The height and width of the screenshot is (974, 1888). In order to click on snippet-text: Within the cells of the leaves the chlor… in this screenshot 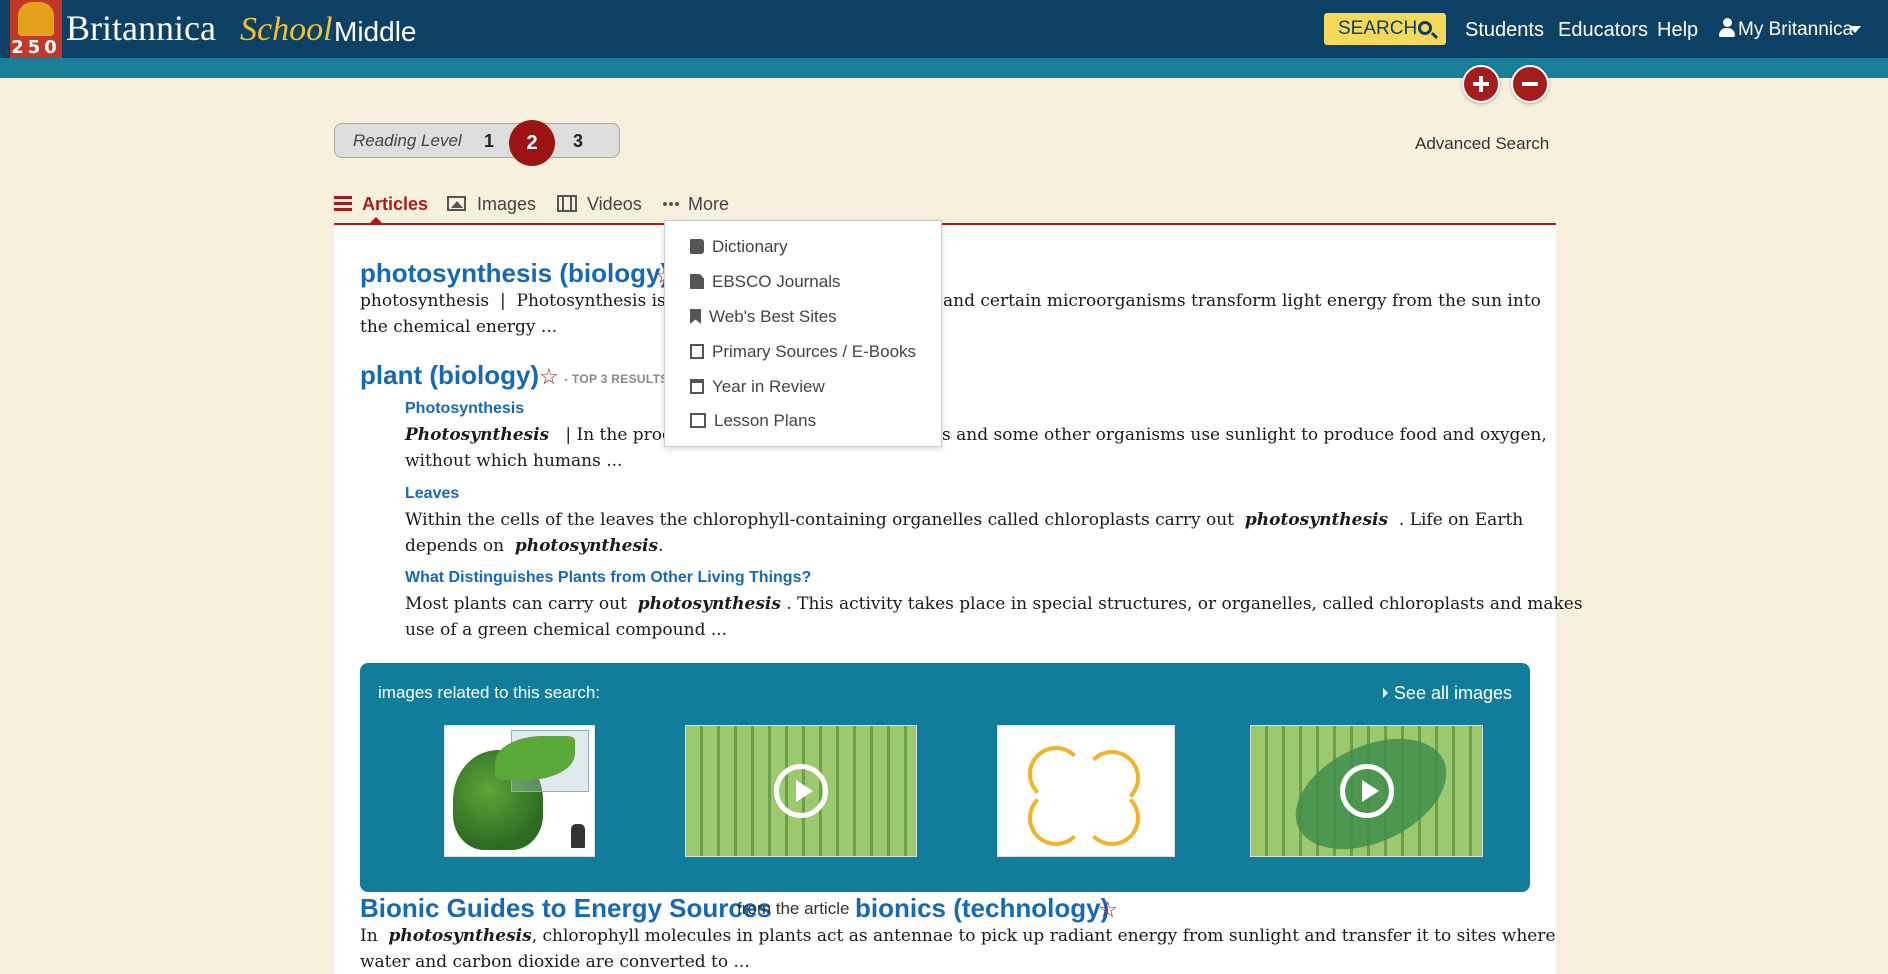, I will do `click(820, 520)`.